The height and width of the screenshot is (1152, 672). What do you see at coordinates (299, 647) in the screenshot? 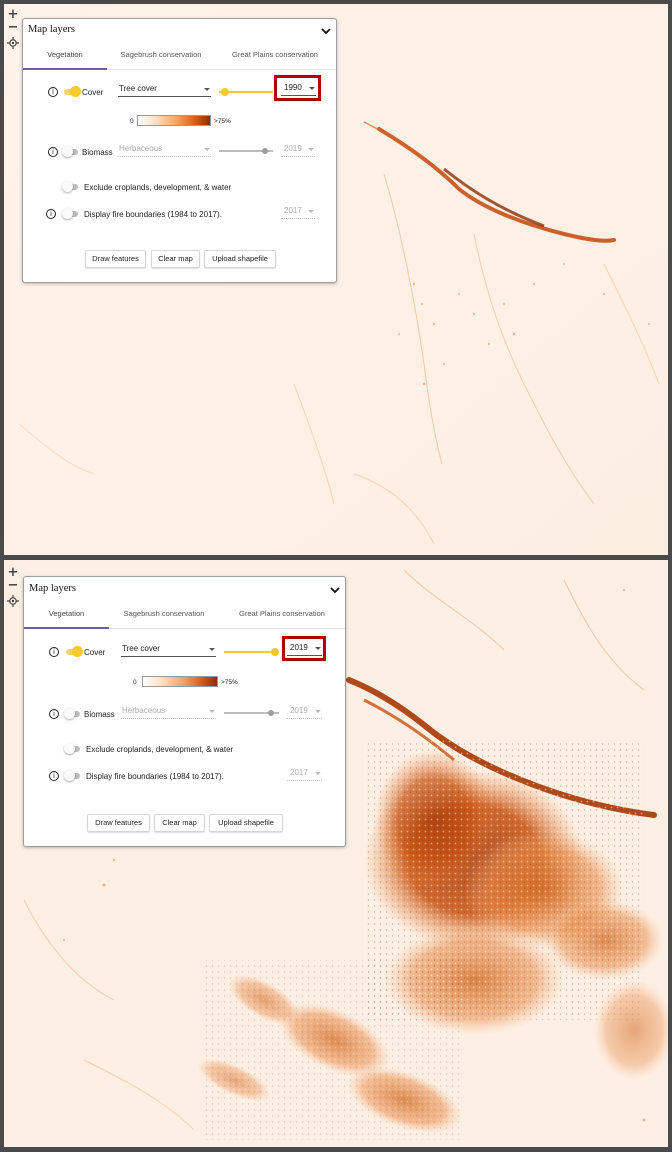
I see `cover-year-value: 2019` at bounding box center [299, 647].